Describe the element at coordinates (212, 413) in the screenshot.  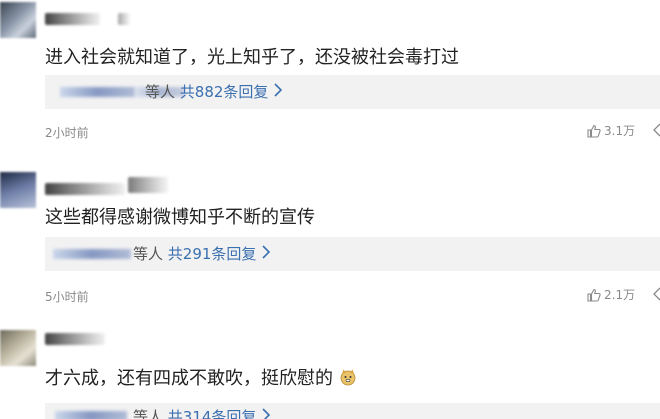
I see `reply-count-link: 共314条回复` at that location.